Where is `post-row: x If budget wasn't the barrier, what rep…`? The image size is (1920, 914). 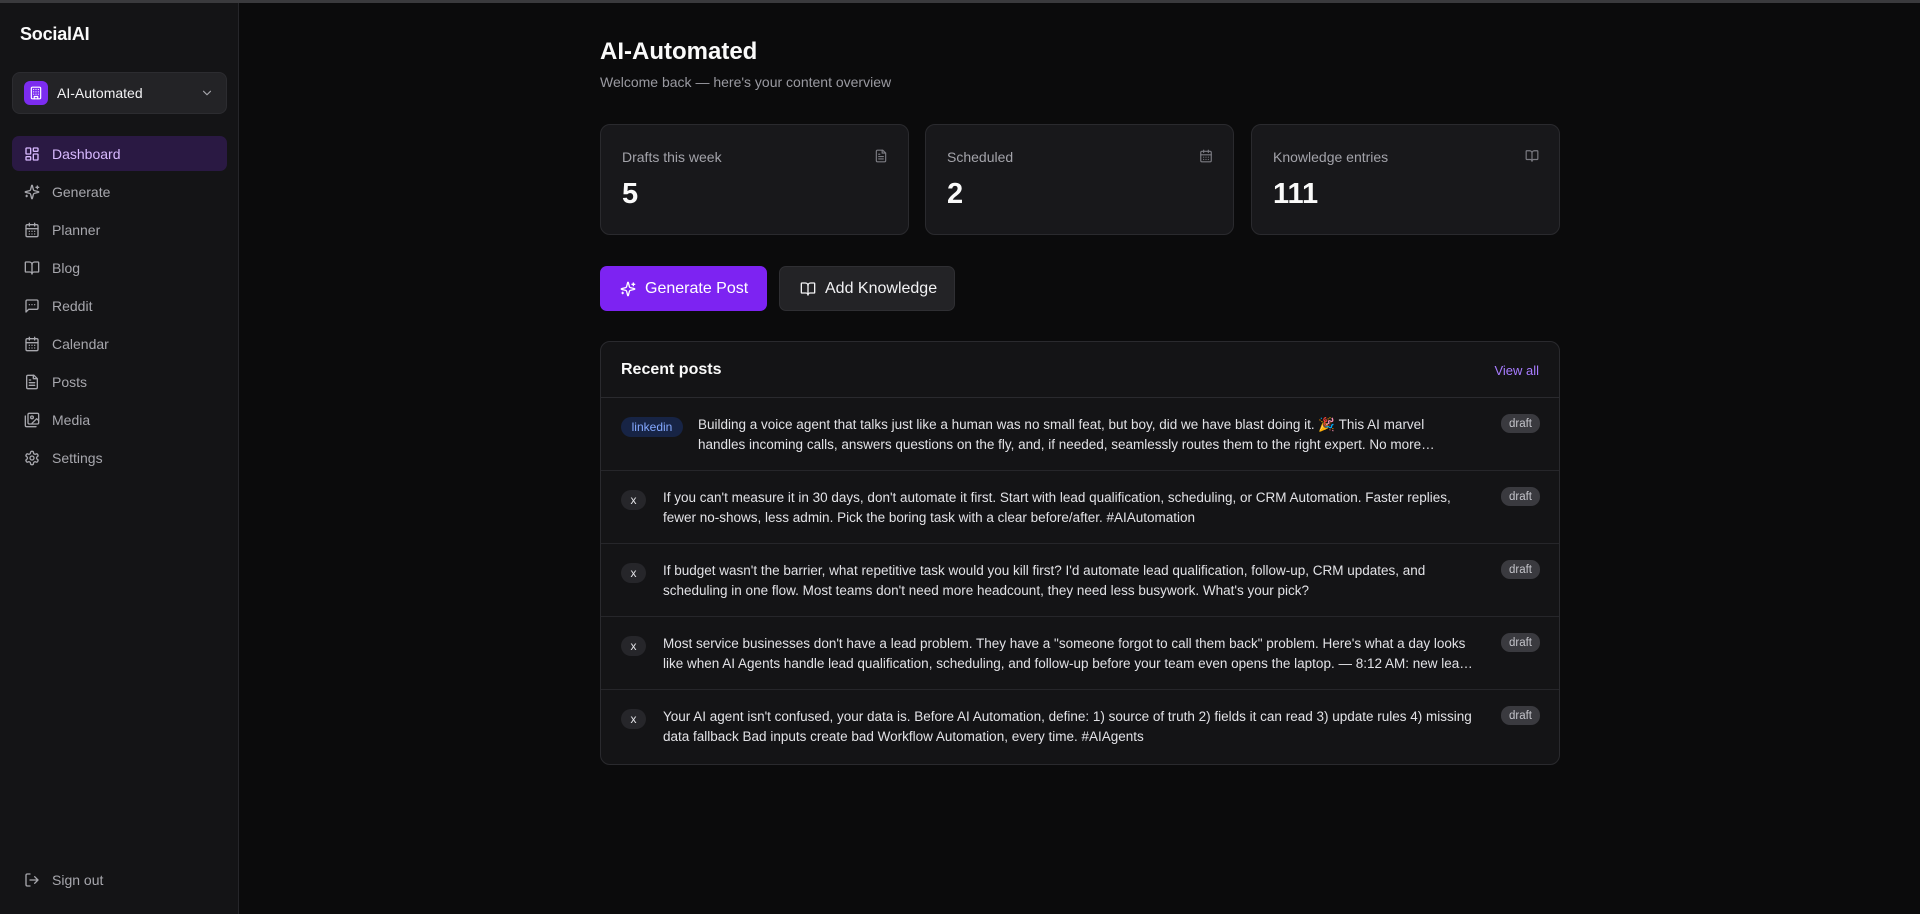
post-row: x If budget wasn't the barrier, what rep… is located at coordinates (1080, 580).